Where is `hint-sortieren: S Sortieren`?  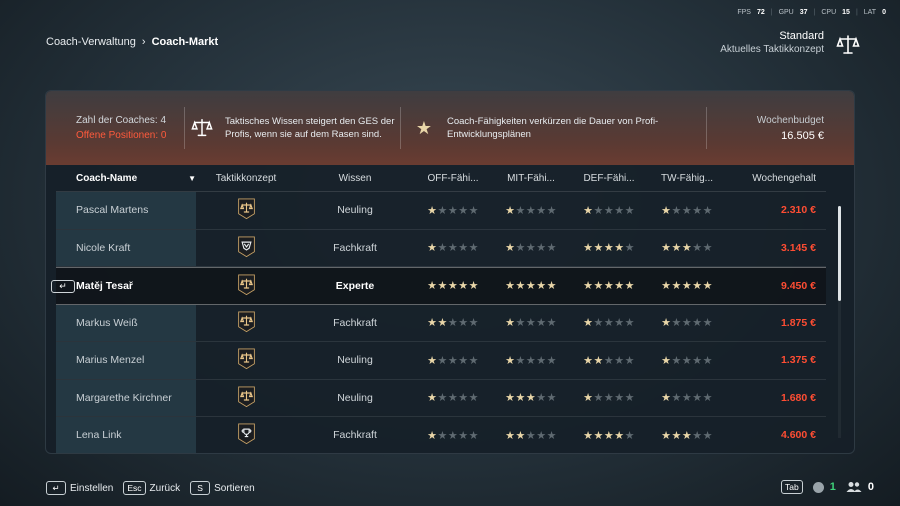
hint-sortieren: S Sortieren is located at coordinates (222, 488).